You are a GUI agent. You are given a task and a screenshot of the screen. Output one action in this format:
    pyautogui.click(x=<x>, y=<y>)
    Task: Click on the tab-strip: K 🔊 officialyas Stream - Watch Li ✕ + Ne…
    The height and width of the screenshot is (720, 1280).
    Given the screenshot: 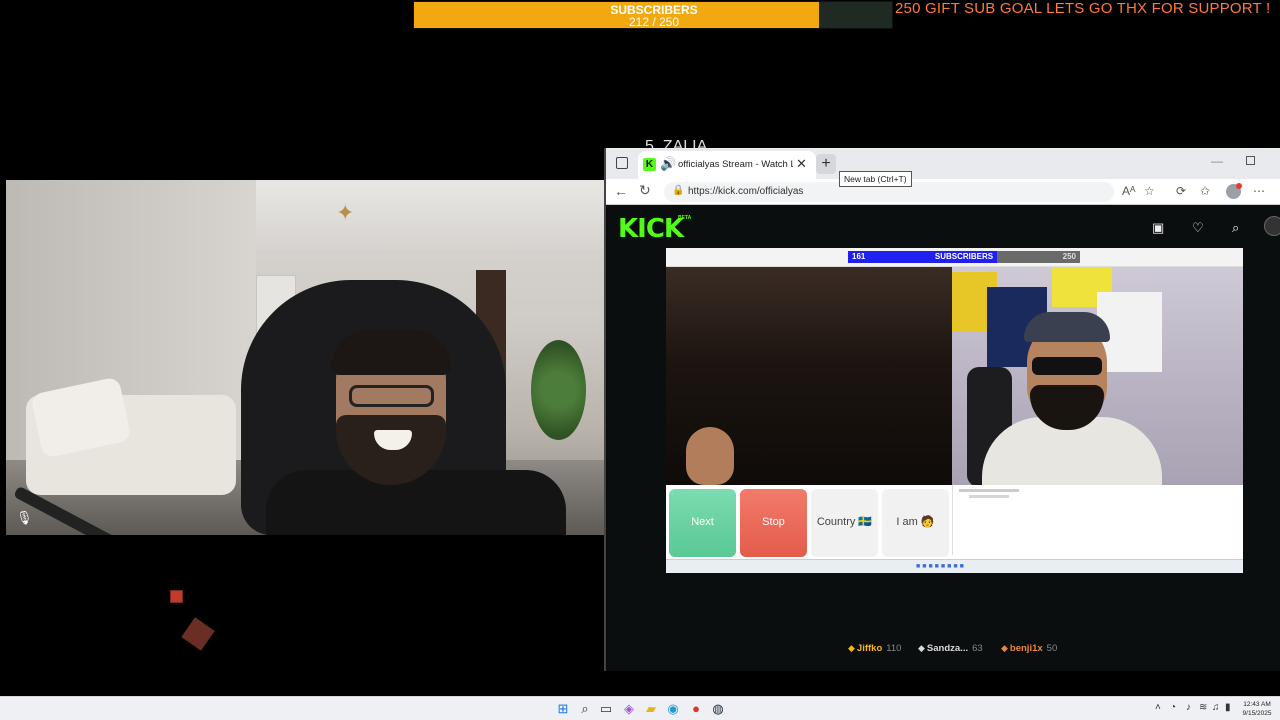 What is the action you would take?
    pyautogui.click(x=943, y=167)
    